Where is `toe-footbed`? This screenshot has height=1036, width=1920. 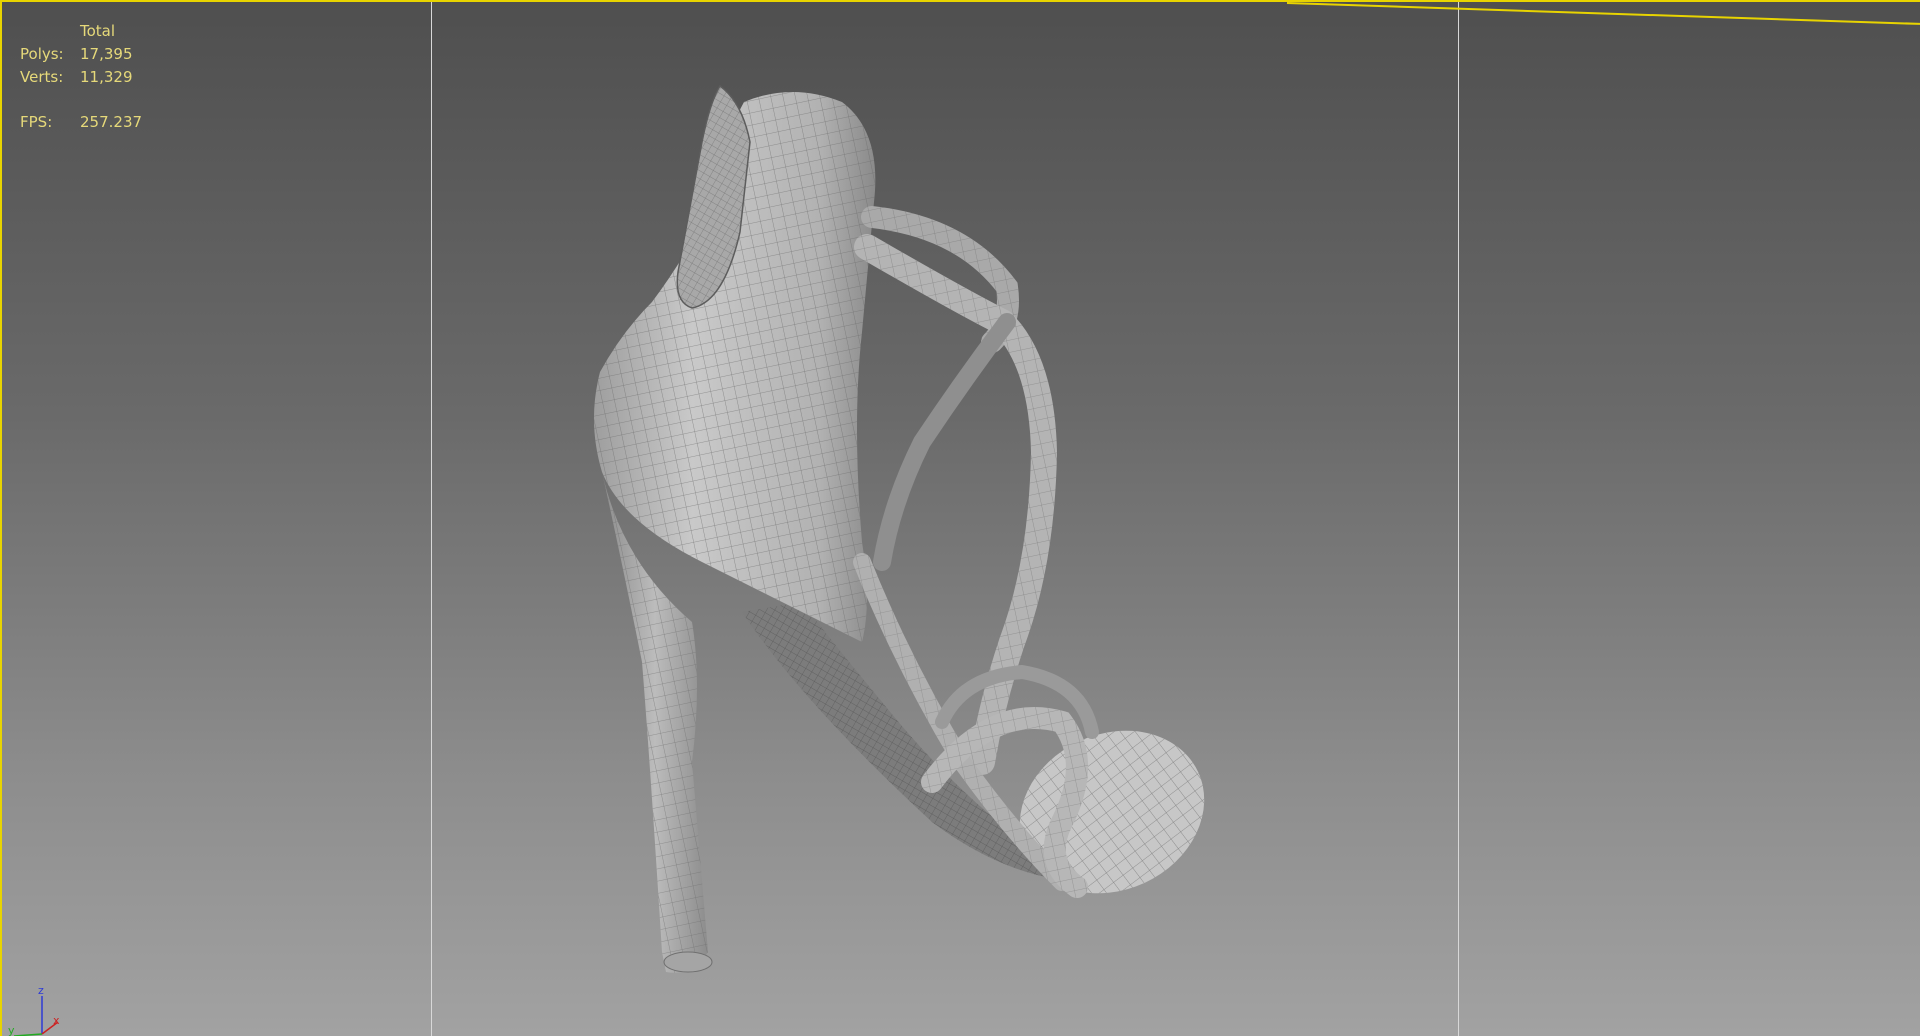
toe-footbed is located at coordinates (1112, 812).